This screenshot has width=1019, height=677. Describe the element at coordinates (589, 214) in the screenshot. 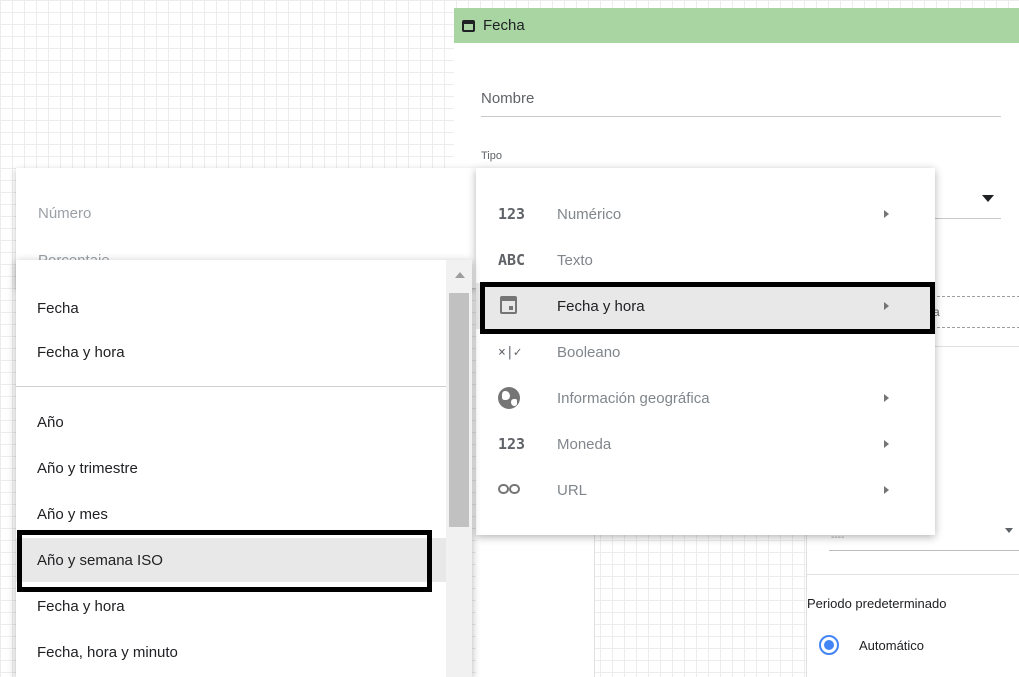

I see `type-item-label: Numérico` at that location.